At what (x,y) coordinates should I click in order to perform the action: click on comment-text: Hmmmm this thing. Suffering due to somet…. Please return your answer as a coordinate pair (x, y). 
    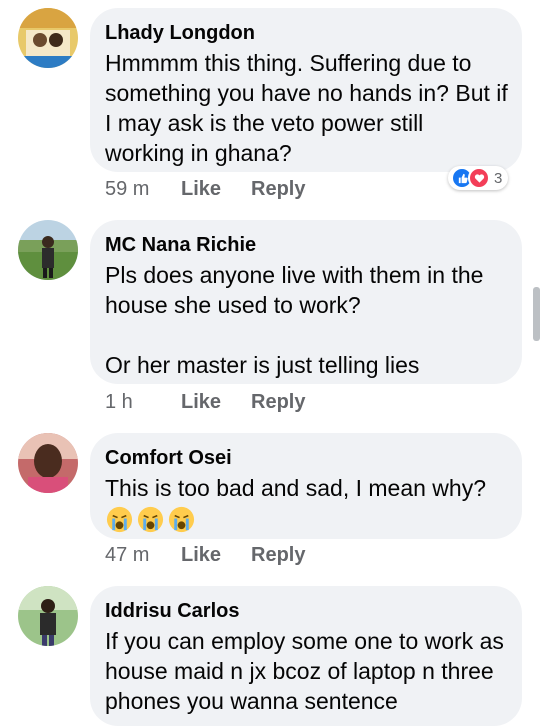
    Looking at the image, I should click on (306, 108).